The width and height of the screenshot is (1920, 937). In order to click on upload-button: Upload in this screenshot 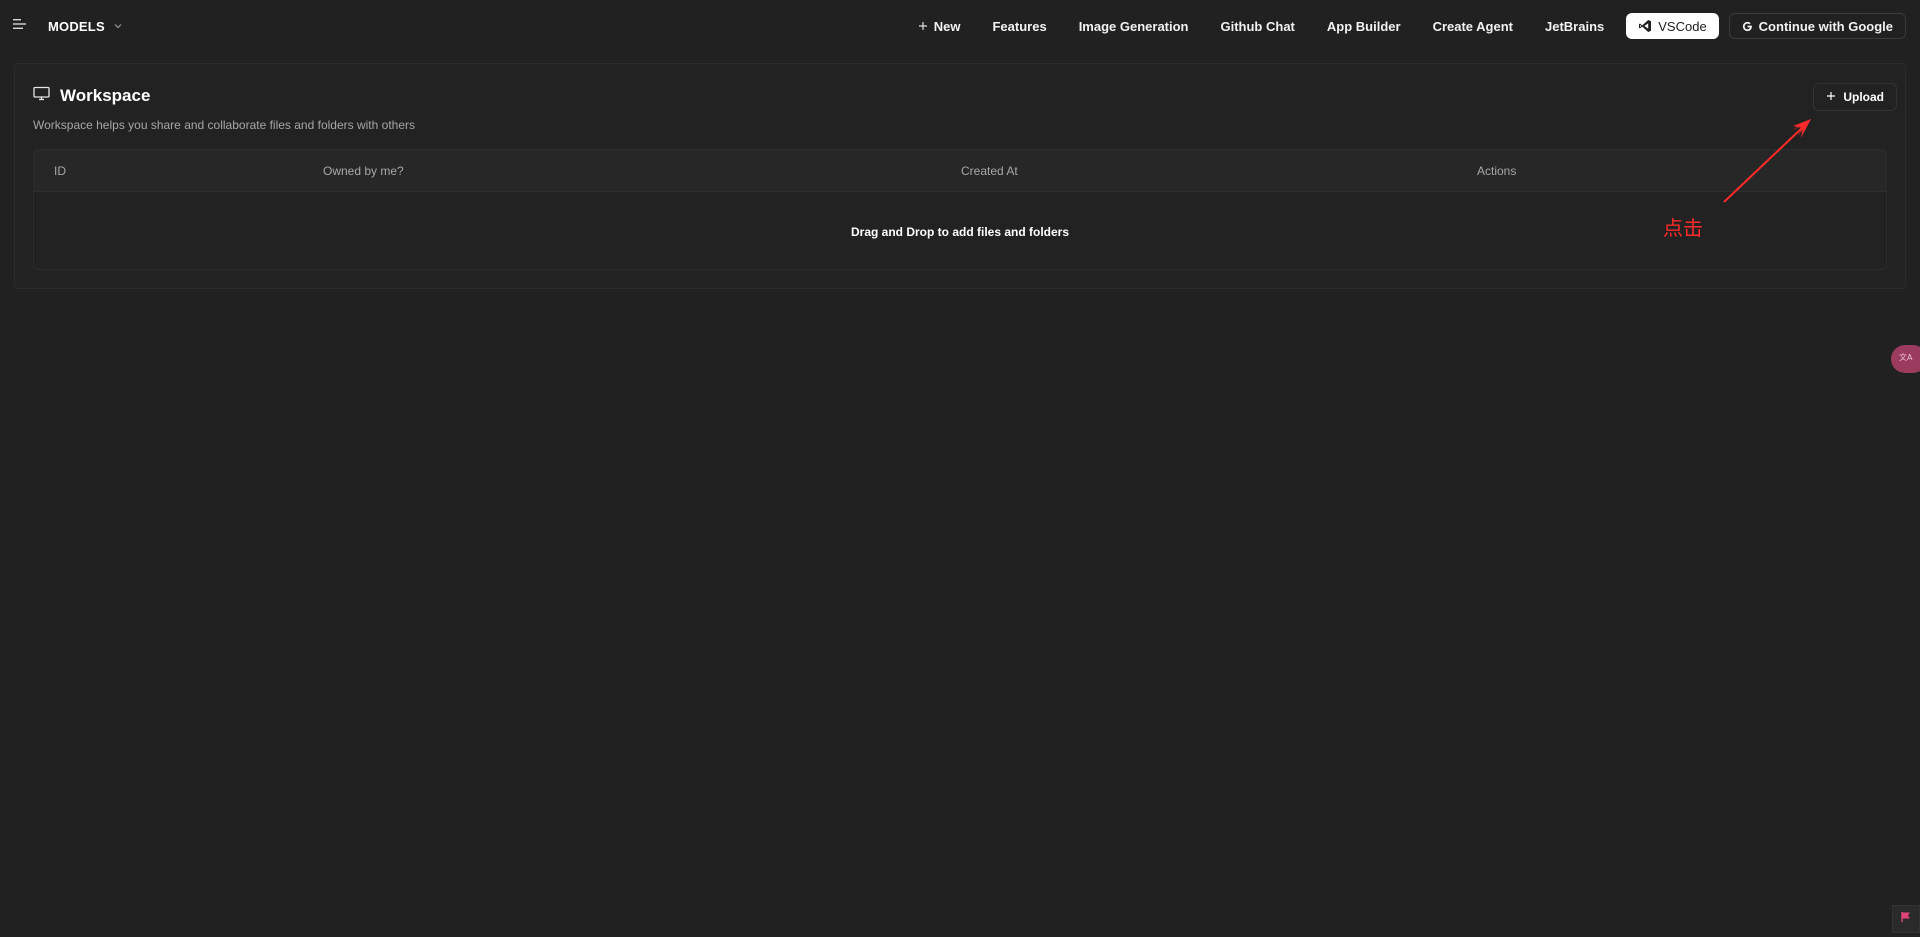, I will do `click(1855, 97)`.